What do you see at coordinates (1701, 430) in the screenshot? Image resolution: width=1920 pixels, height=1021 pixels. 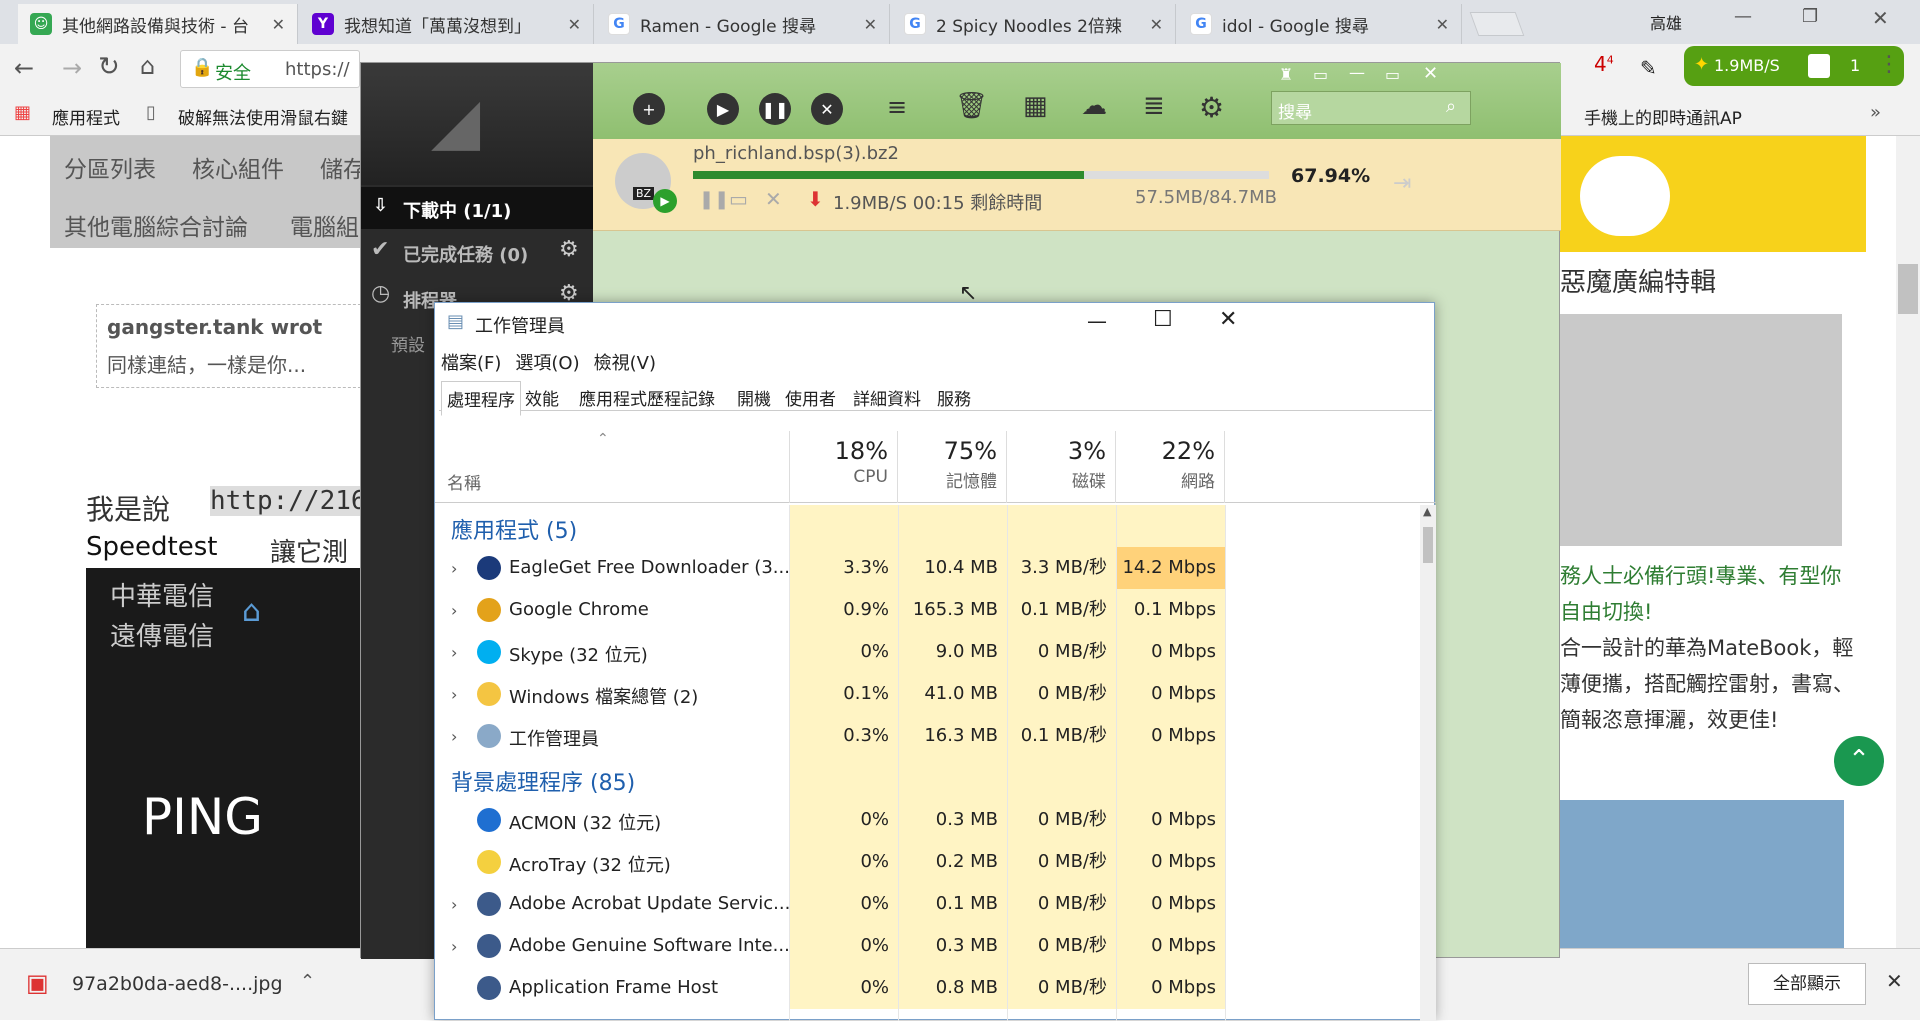 I see `ad-image` at bounding box center [1701, 430].